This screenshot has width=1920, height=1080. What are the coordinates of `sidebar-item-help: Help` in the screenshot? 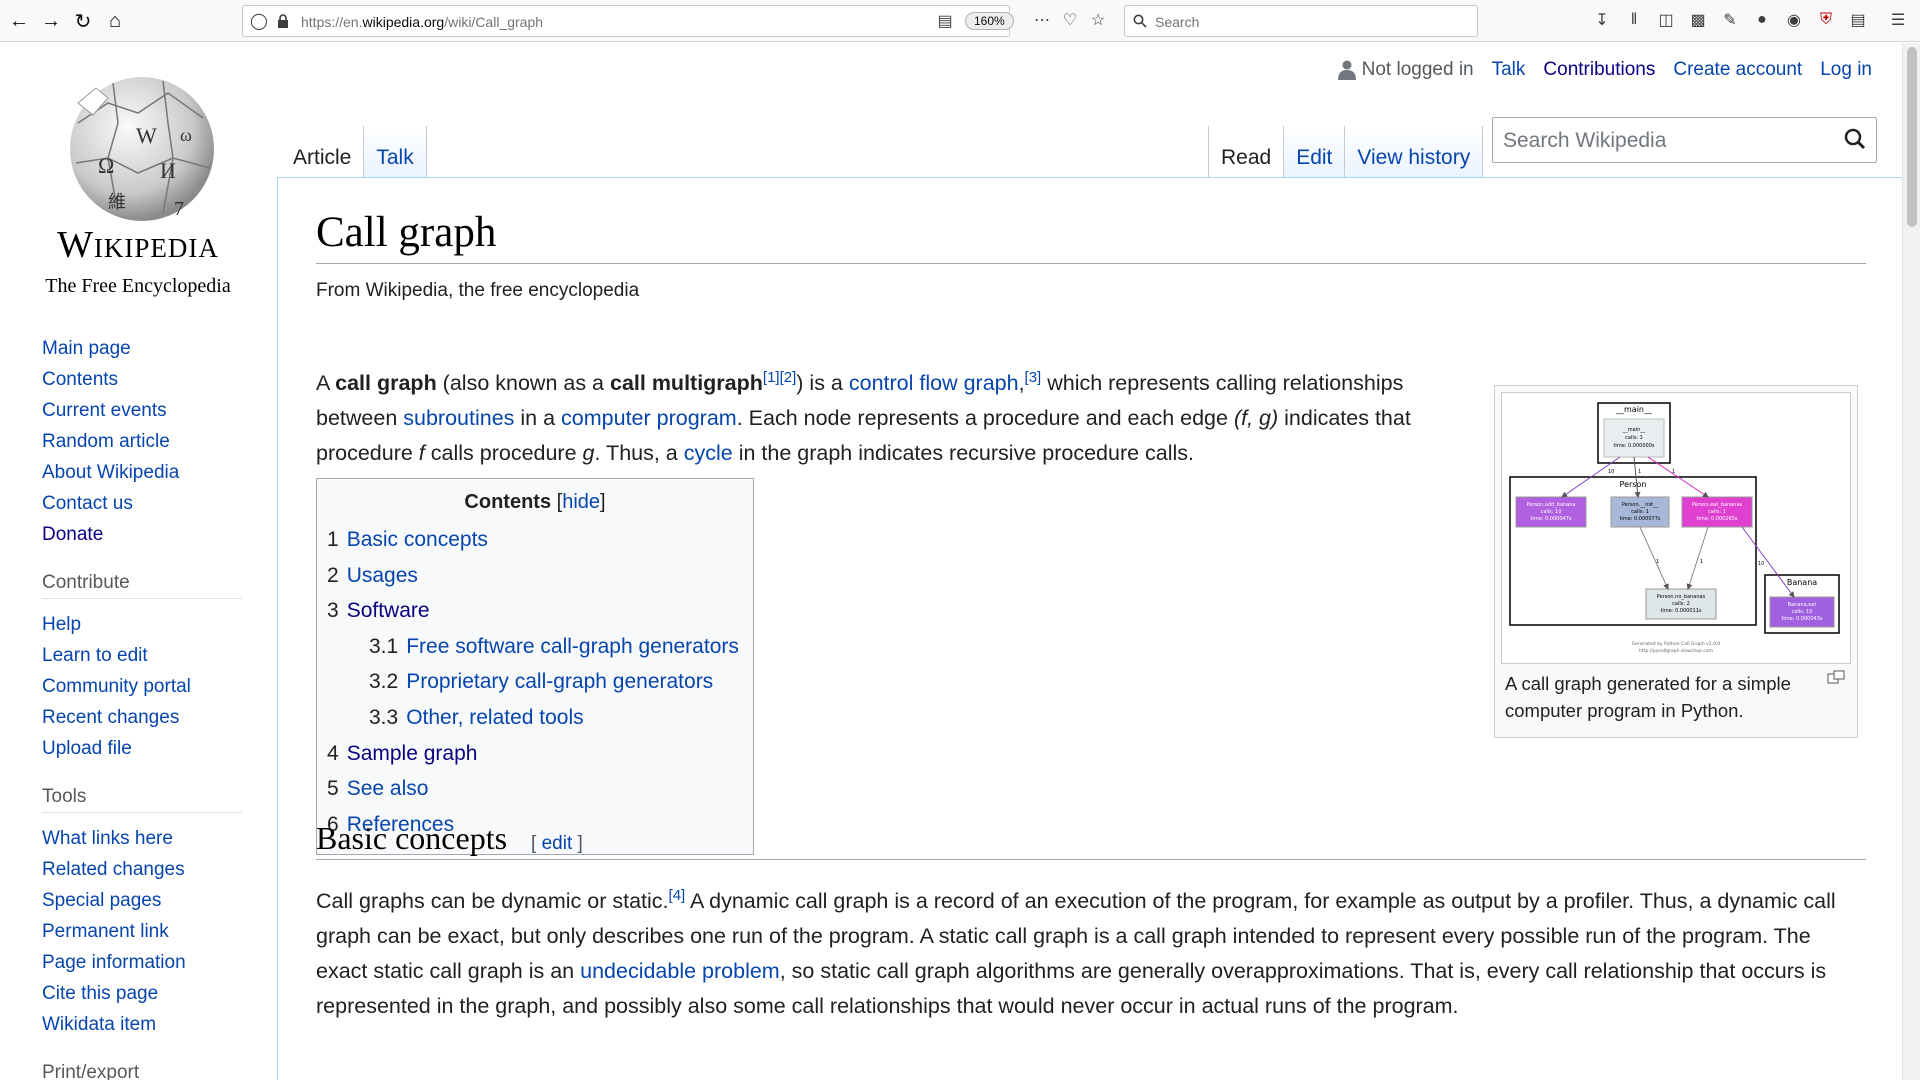 It's located at (61, 624).